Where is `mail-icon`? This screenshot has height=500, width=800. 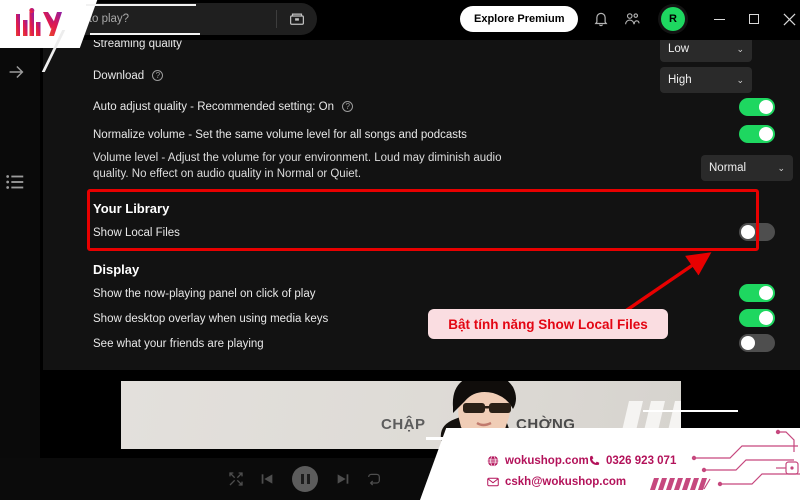 mail-icon is located at coordinates (493, 482).